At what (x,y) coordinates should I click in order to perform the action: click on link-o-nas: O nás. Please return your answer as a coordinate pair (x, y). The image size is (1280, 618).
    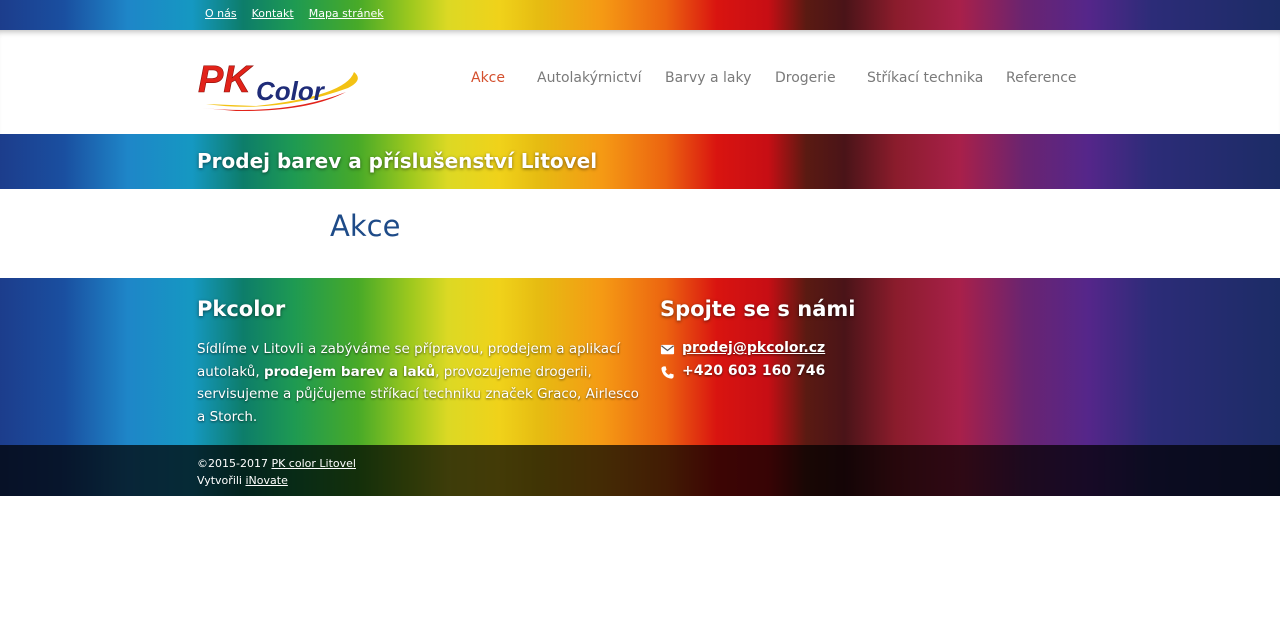
    Looking at the image, I should click on (221, 13).